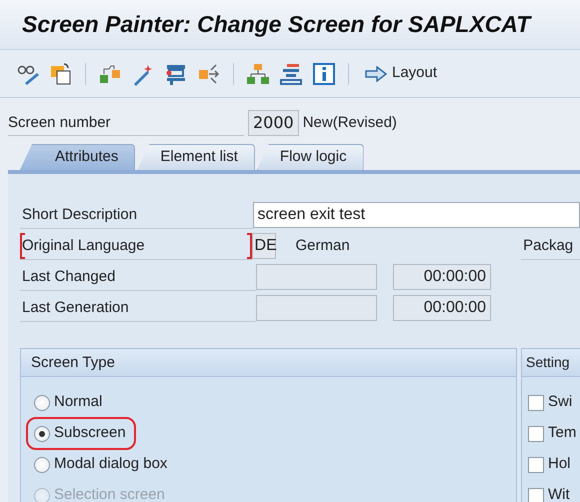 The width and height of the screenshot is (580, 502). What do you see at coordinates (560, 402) in the screenshot?
I see `option-label: Swi` at bounding box center [560, 402].